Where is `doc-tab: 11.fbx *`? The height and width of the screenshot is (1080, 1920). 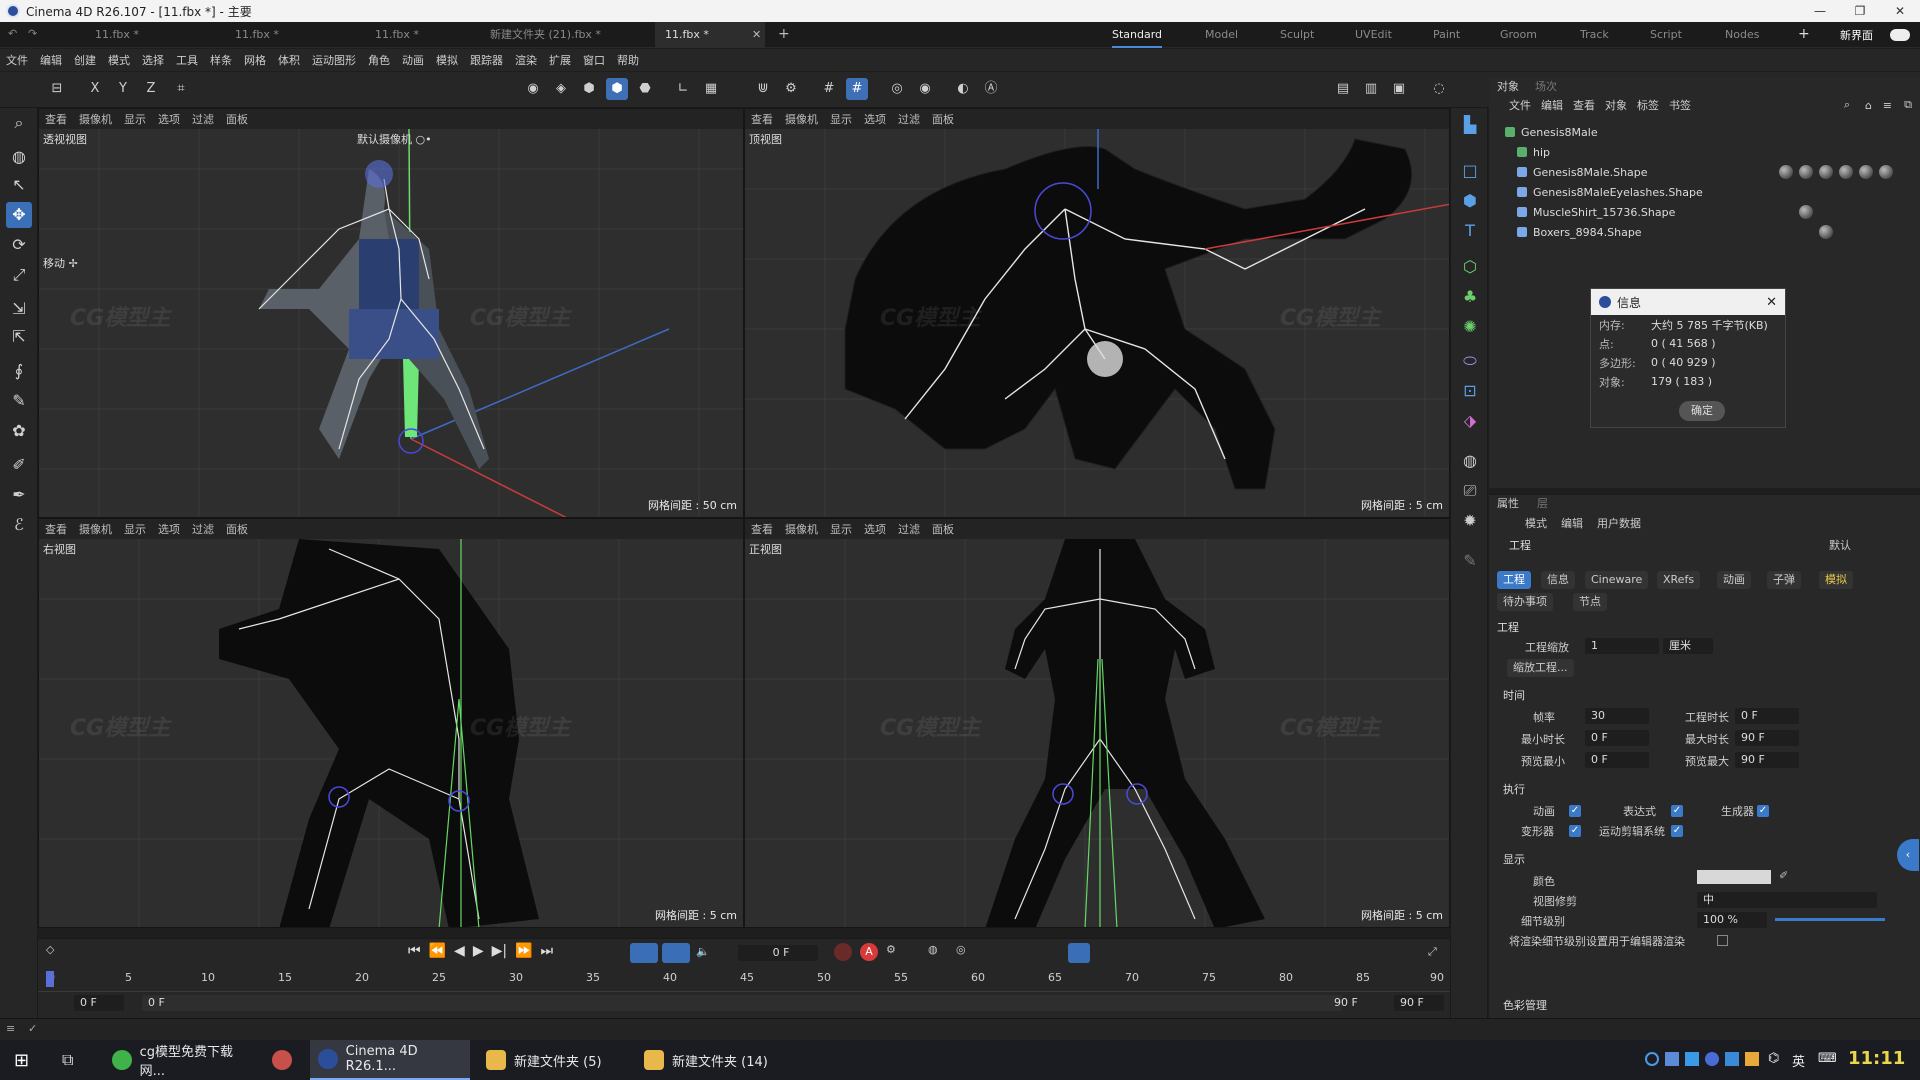 doc-tab: 11.fbx * is located at coordinates (145, 35).